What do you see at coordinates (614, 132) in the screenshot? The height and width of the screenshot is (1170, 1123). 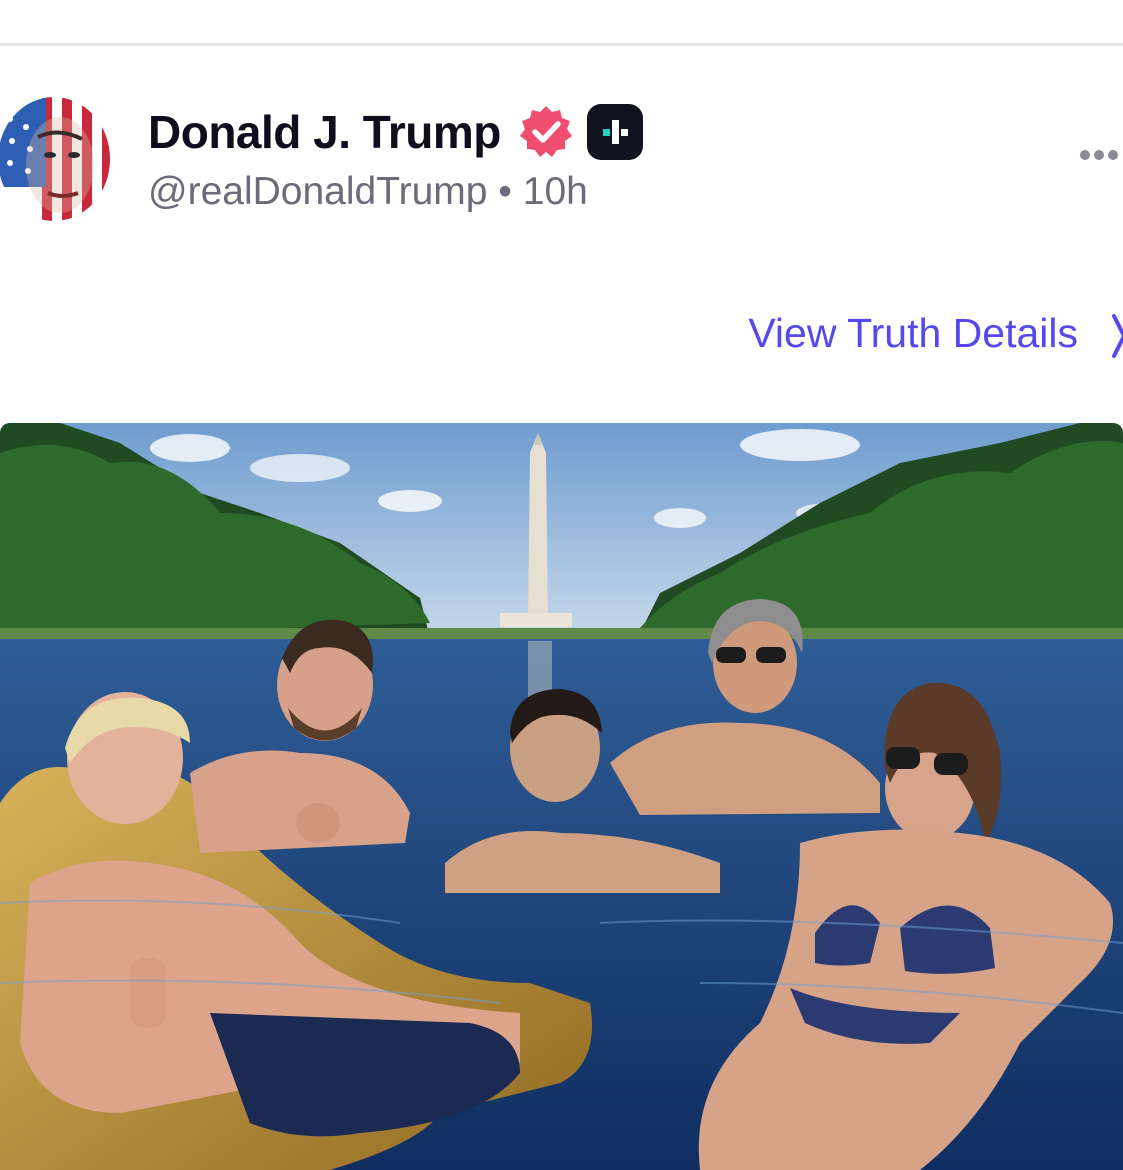 I see `truth-plus-icon` at bounding box center [614, 132].